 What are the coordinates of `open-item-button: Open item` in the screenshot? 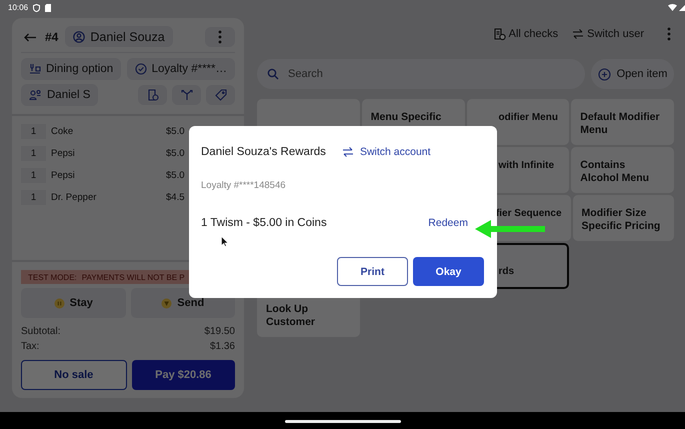 It's located at (632, 74).